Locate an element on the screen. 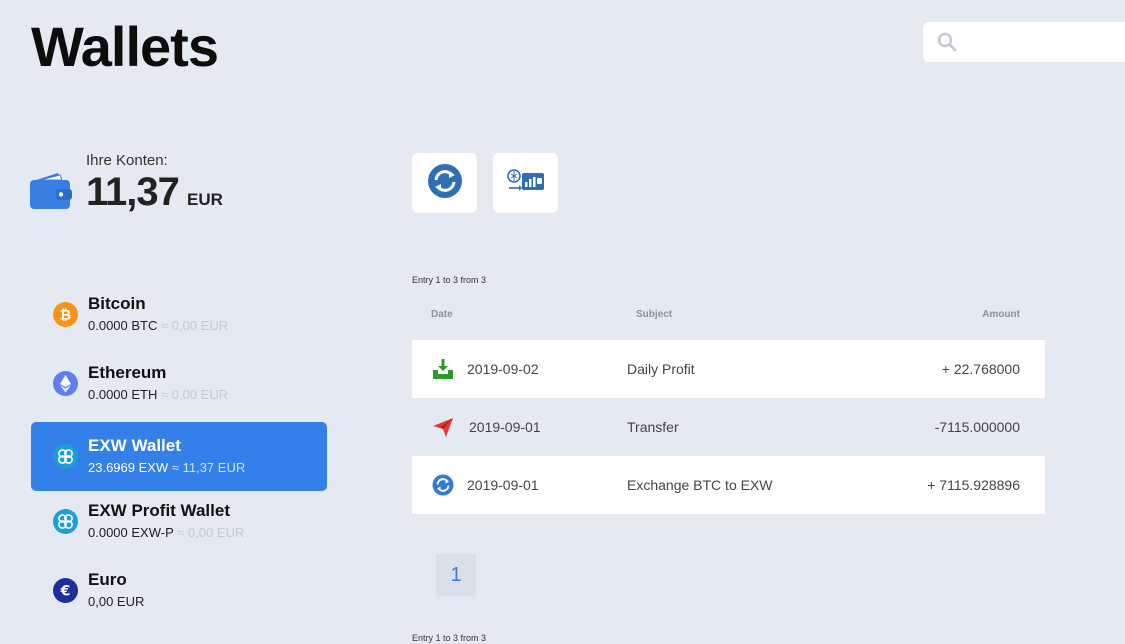  wallet-amount: 0,00 EUR is located at coordinates (116, 601).